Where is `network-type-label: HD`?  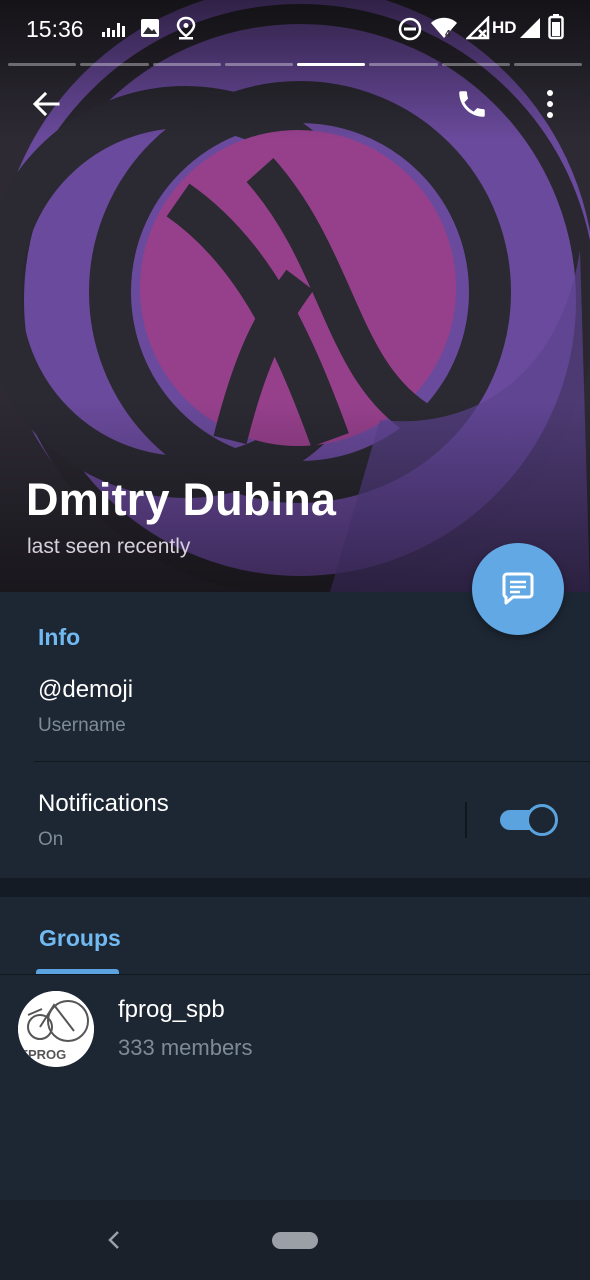
network-type-label: HD is located at coordinates (504, 27).